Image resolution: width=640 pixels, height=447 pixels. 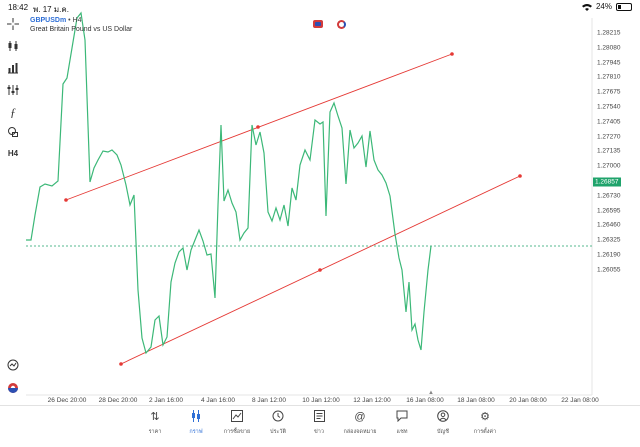 What do you see at coordinates (609, 33) in the screenshot?
I see `price-axis-label: 1.28215` at bounding box center [609, 33].